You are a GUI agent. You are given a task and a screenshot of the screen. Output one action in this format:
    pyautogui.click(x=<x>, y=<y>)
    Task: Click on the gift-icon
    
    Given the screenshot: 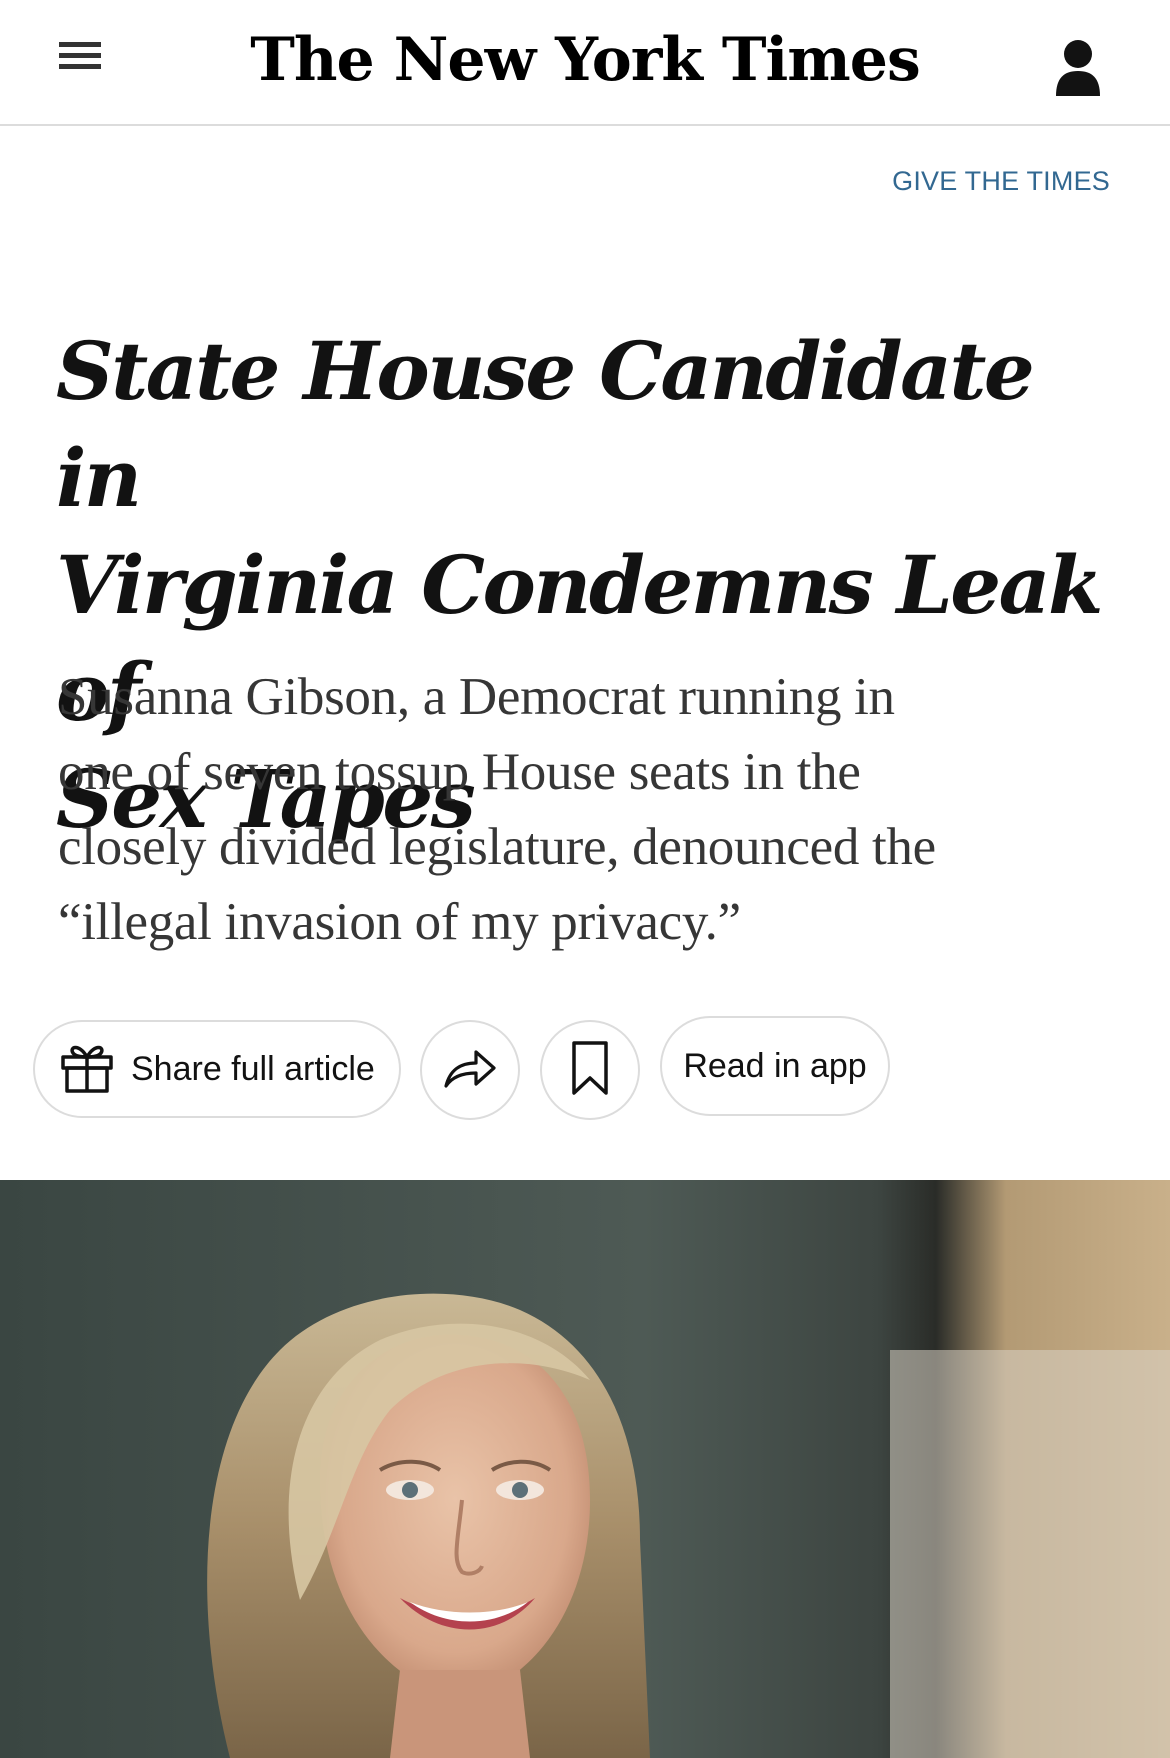 What is the action you would take?
    pyautogui.click(x=87, y=1069)
    